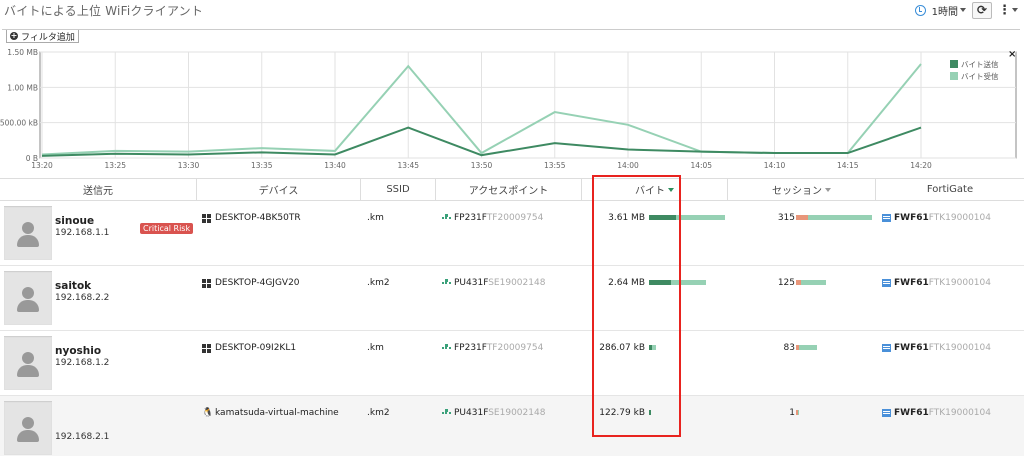 This screenshot has width=1024, height=456. I want to click on more-options-button: ⋮, so click(1008, 10).